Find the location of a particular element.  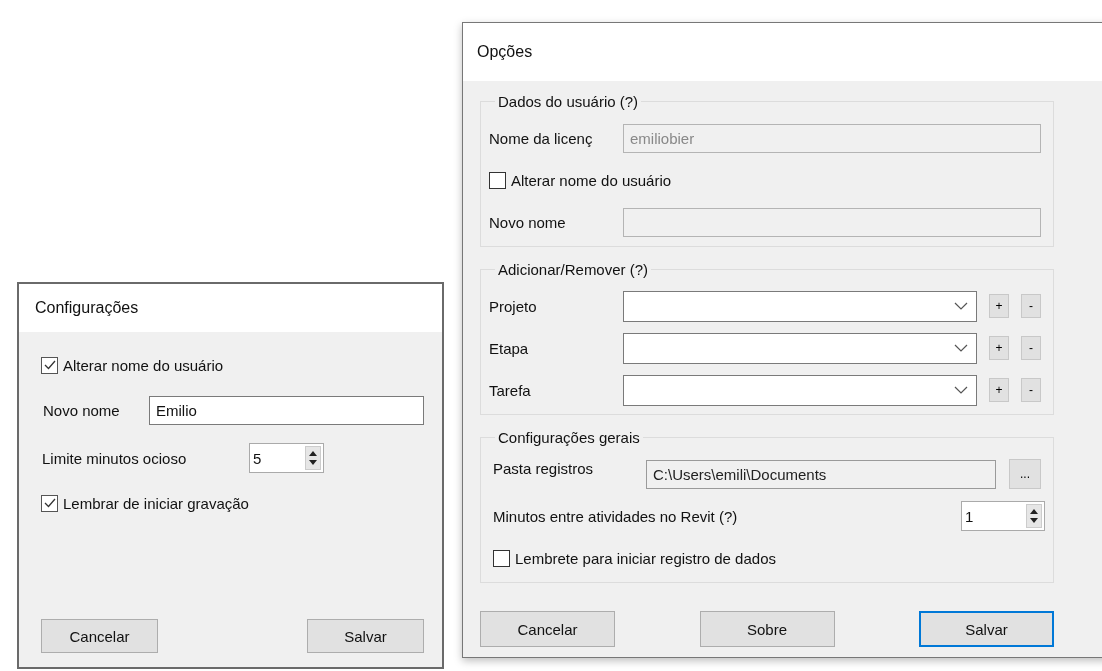

field-label: Tarefa is located at coordinates (510, 390).